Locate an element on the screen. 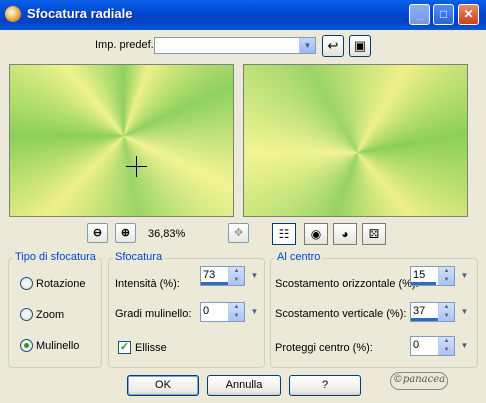 This screenshot has width=486, height=403. zoom-level: 36,83% is located at coordinates (167, 234).